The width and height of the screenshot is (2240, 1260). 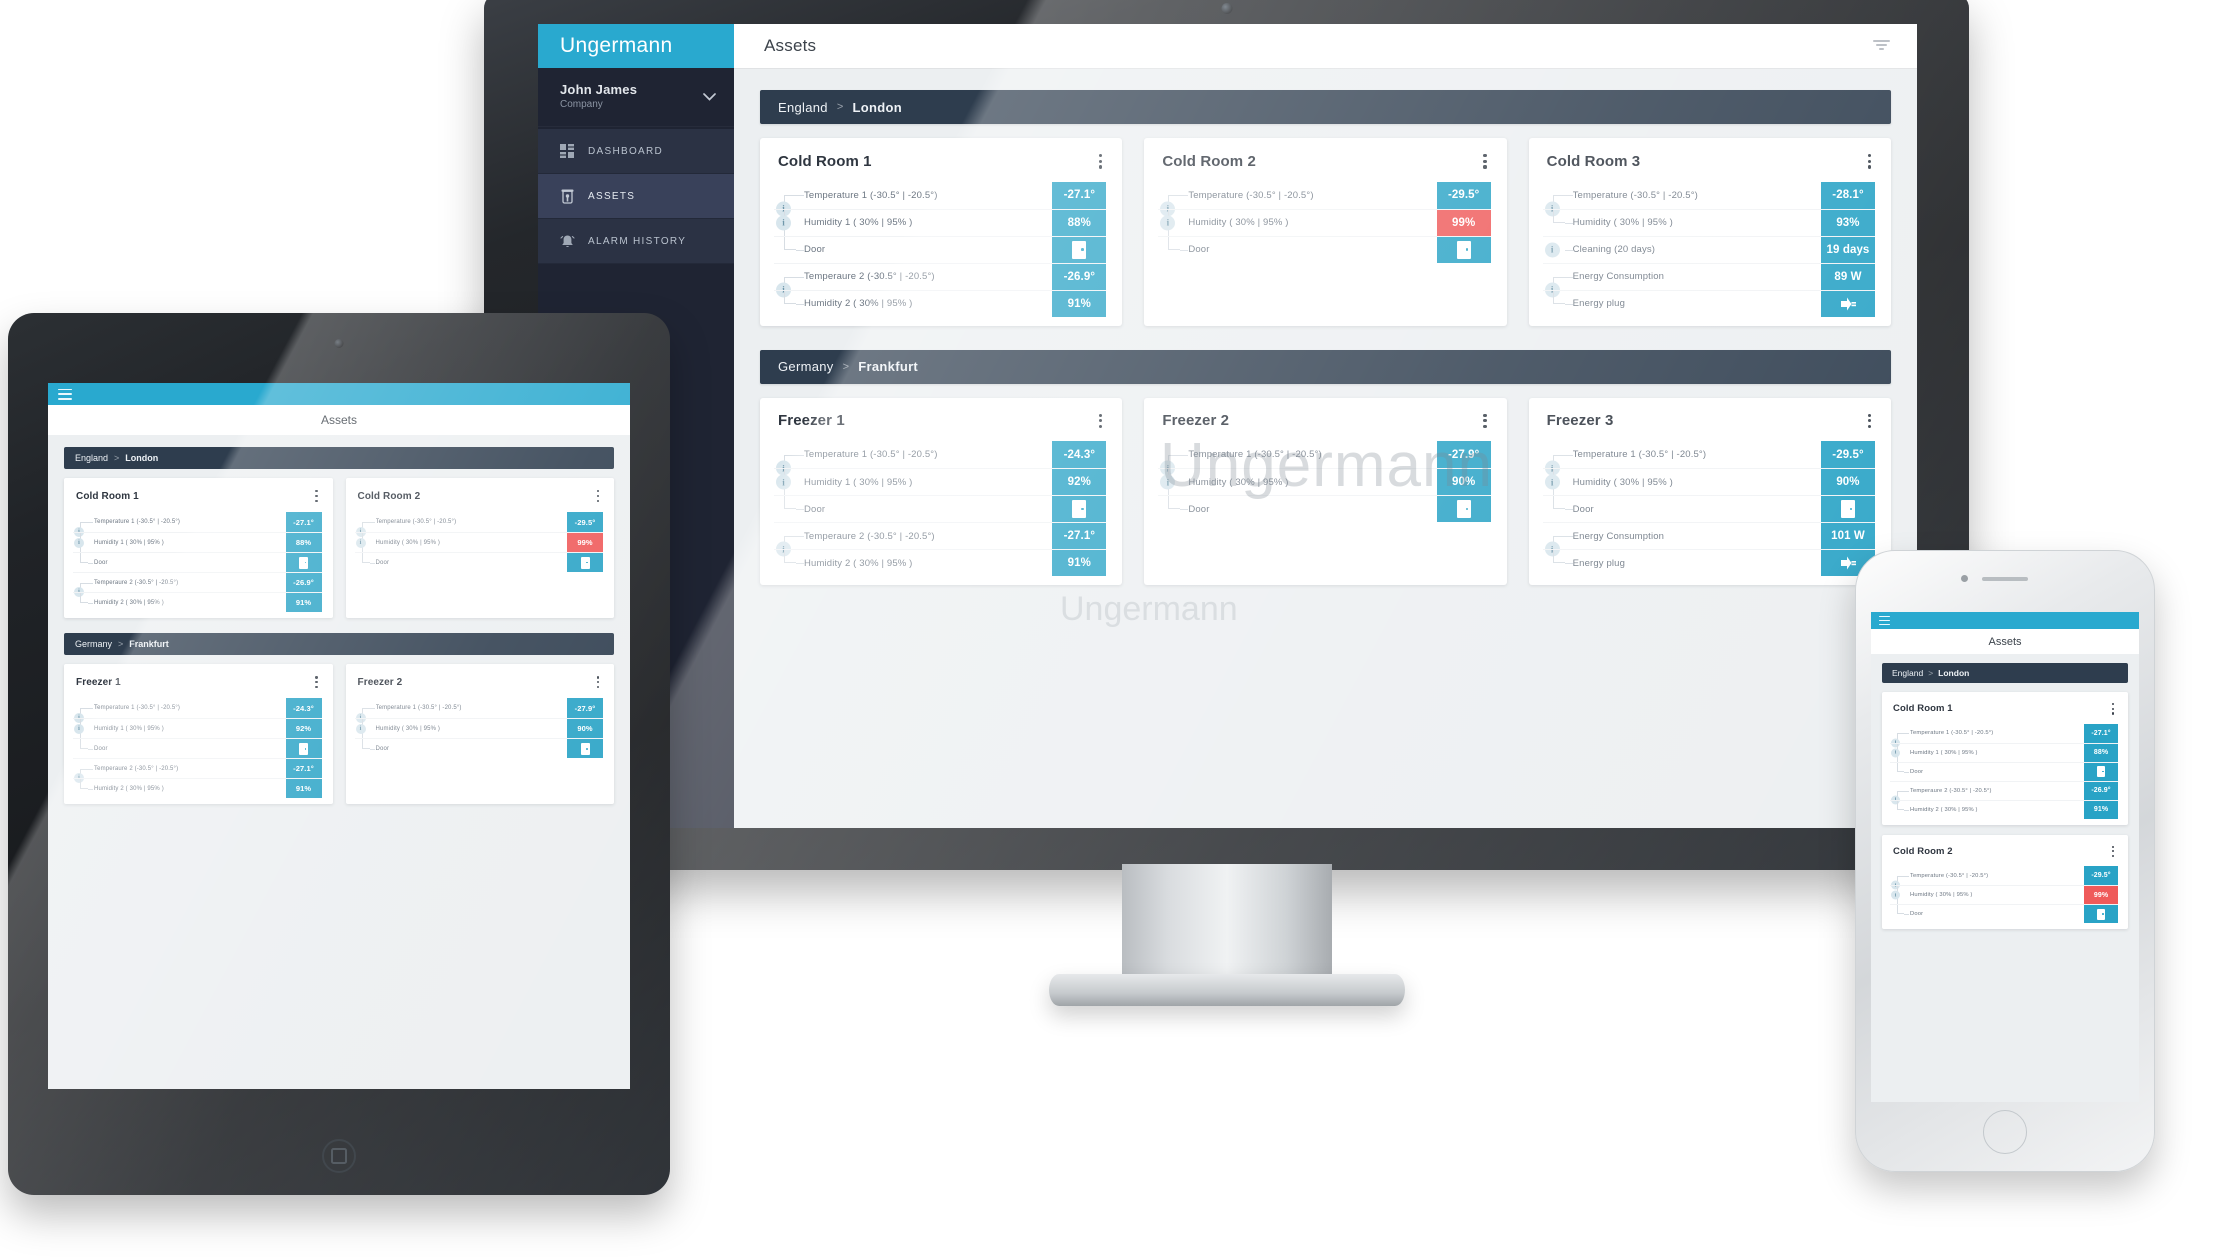 I want to click on metric-row: i Energy Consumption 89 W, so click(x=1708, y=280).